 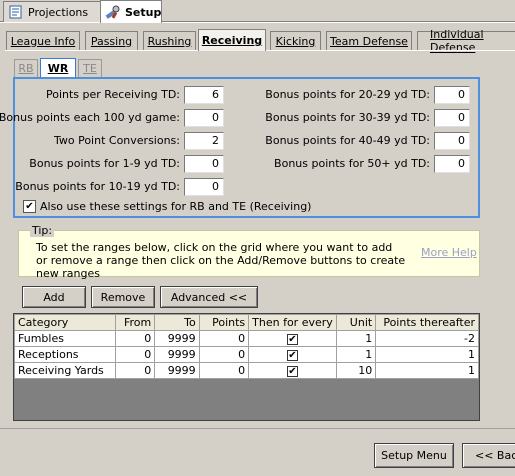 What do you see at coordinates (488, 455) in the screenshot?
I see `back-button: << Bac` at bounding box center [488, 455].